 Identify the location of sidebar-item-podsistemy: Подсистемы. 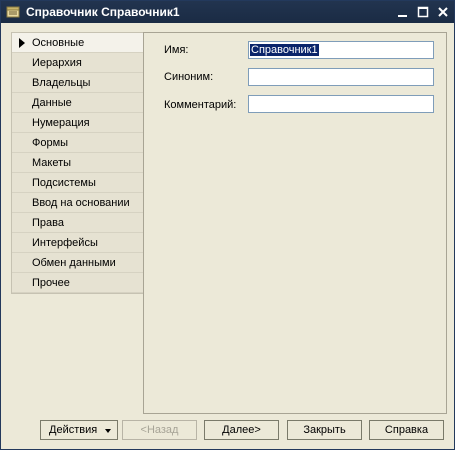
(77, 183).